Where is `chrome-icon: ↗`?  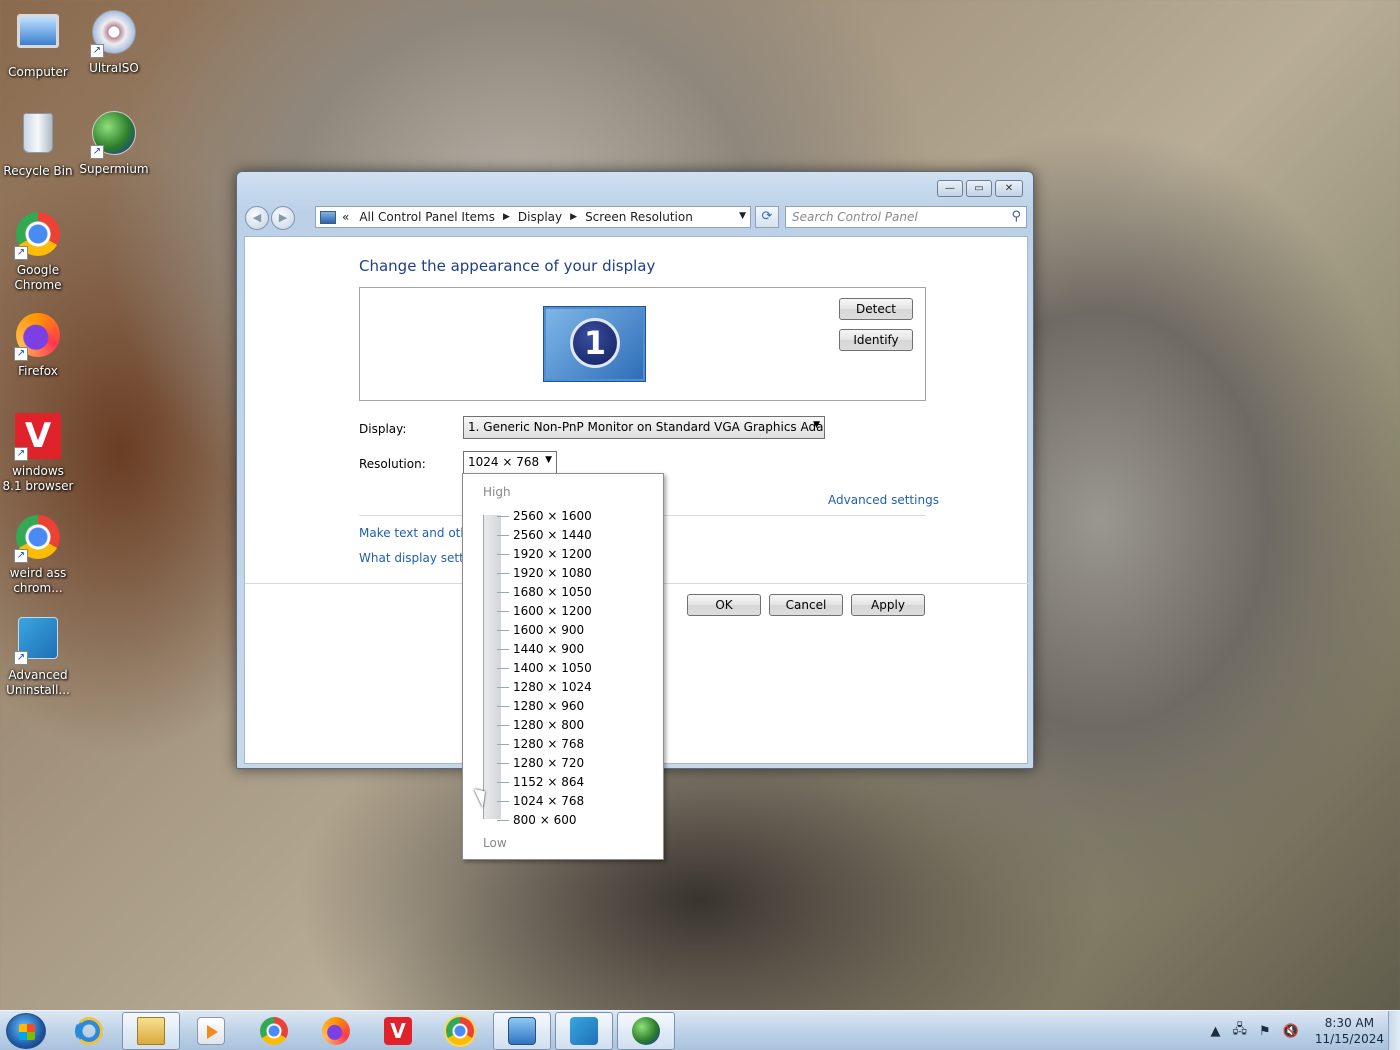 chrome-icon: ↗ is located at coordinates (38, 236).